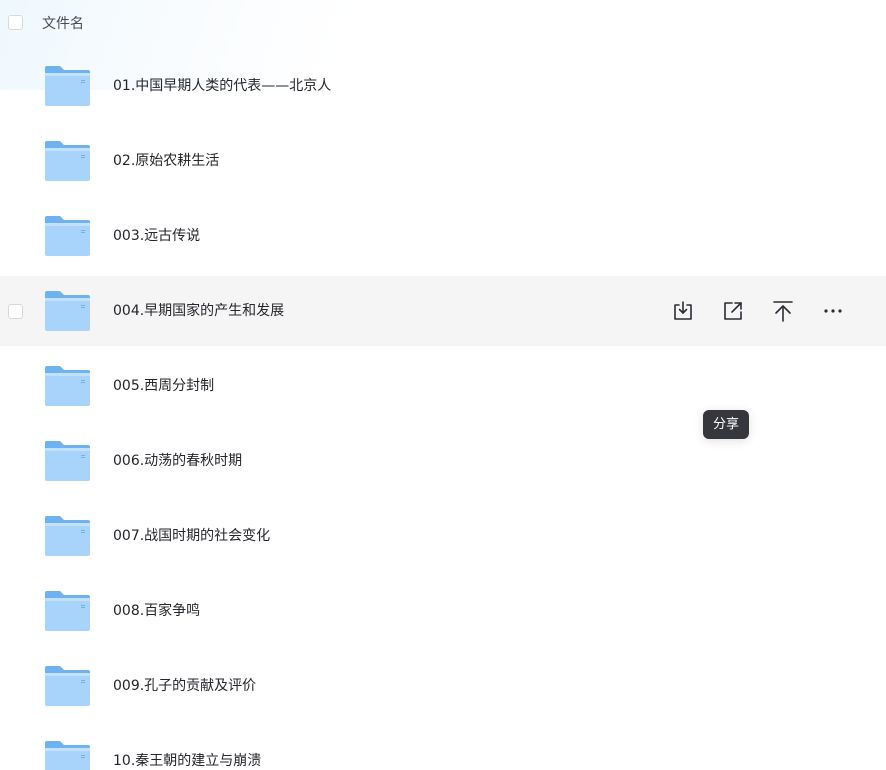 This screenshot has width=886, height=770. I want to click on more-icon, so click(833, 311).